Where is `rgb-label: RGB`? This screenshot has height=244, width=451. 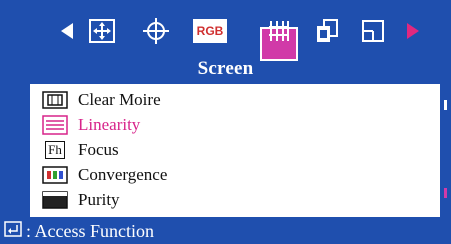 rgb-label: RGB is located at coordinates (210, 31).